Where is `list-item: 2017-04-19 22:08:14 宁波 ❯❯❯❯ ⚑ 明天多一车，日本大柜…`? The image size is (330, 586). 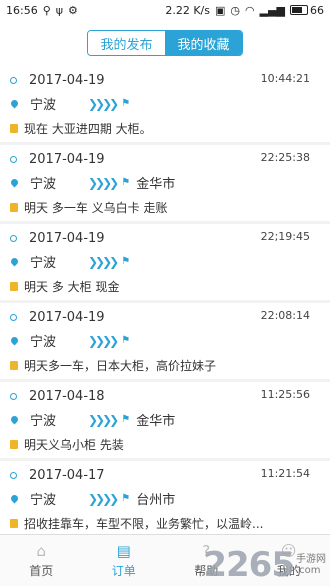
list-item: 2017-04-19 22:08:14 宁波 ❯❯❯❯ ⚑ 明天多一车，日本大柜… is located at coordinates (165, 341).